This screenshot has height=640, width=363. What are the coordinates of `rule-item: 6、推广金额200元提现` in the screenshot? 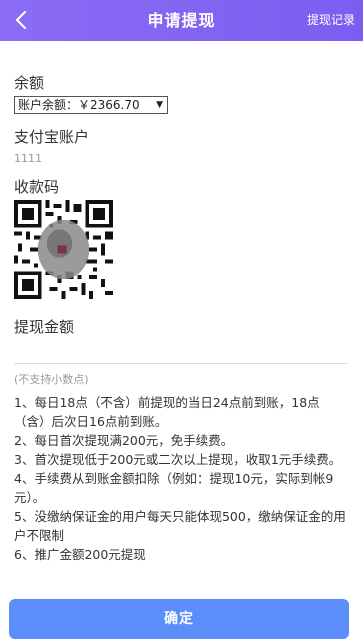 It's located at (80, 554).